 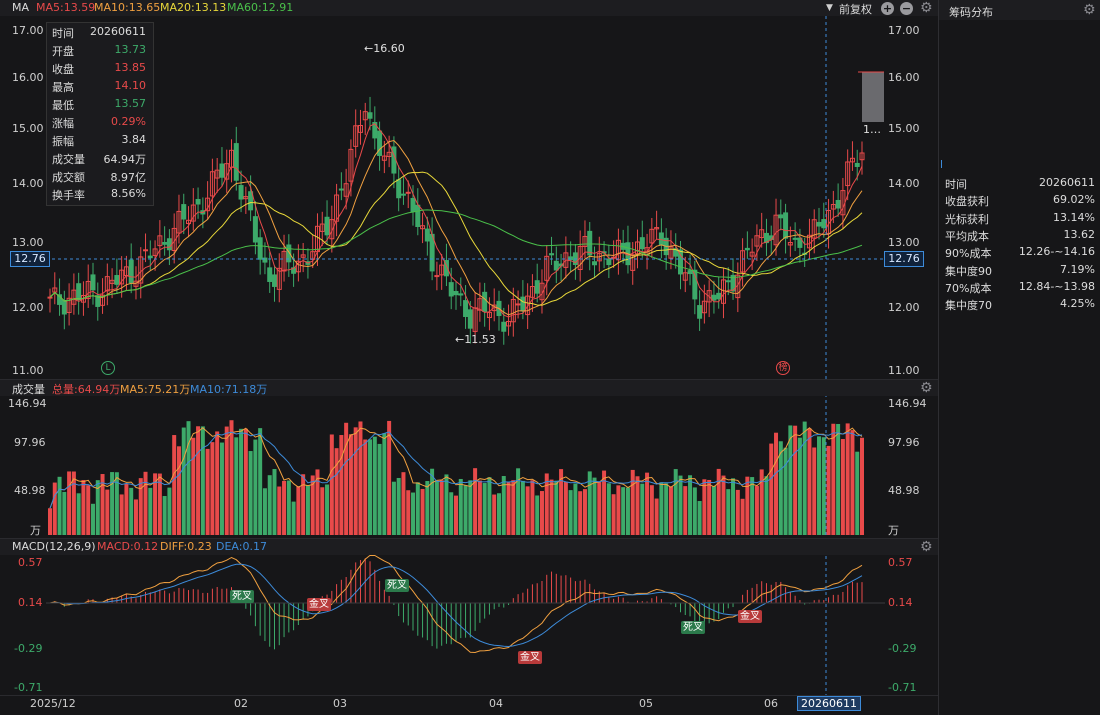 What do you see at coordinates (100, 195) in the screenshot?
I see `tooltip-row: 换手率 8.56%` at bounding box center [100, 195].